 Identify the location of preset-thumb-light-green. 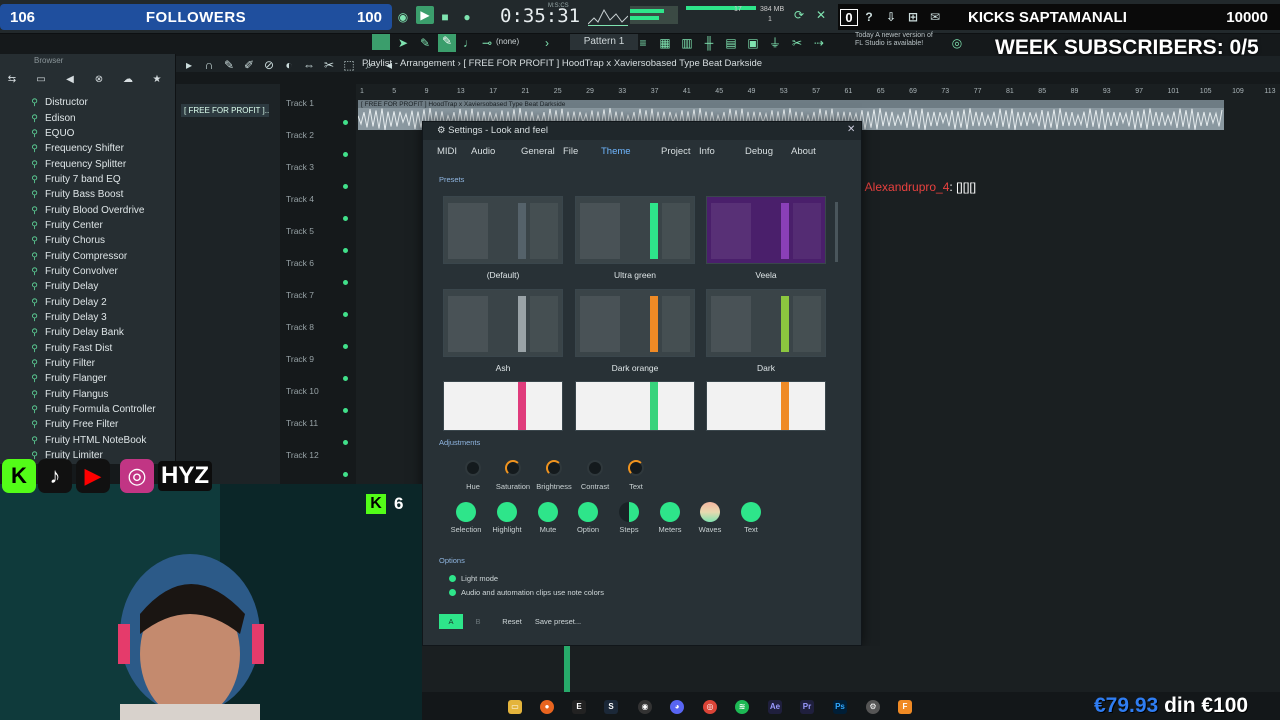
(635, 406).